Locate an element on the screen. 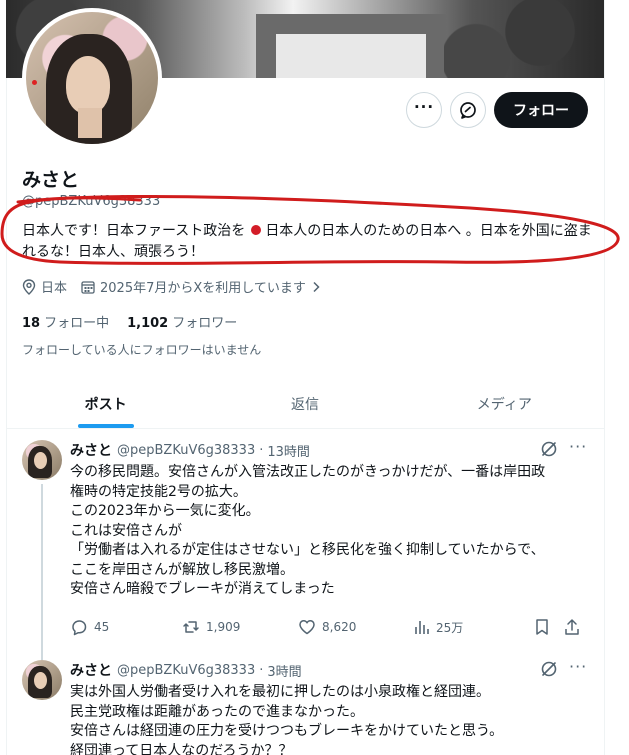  chat-bubble-icon is located at coordinates (468, 110).